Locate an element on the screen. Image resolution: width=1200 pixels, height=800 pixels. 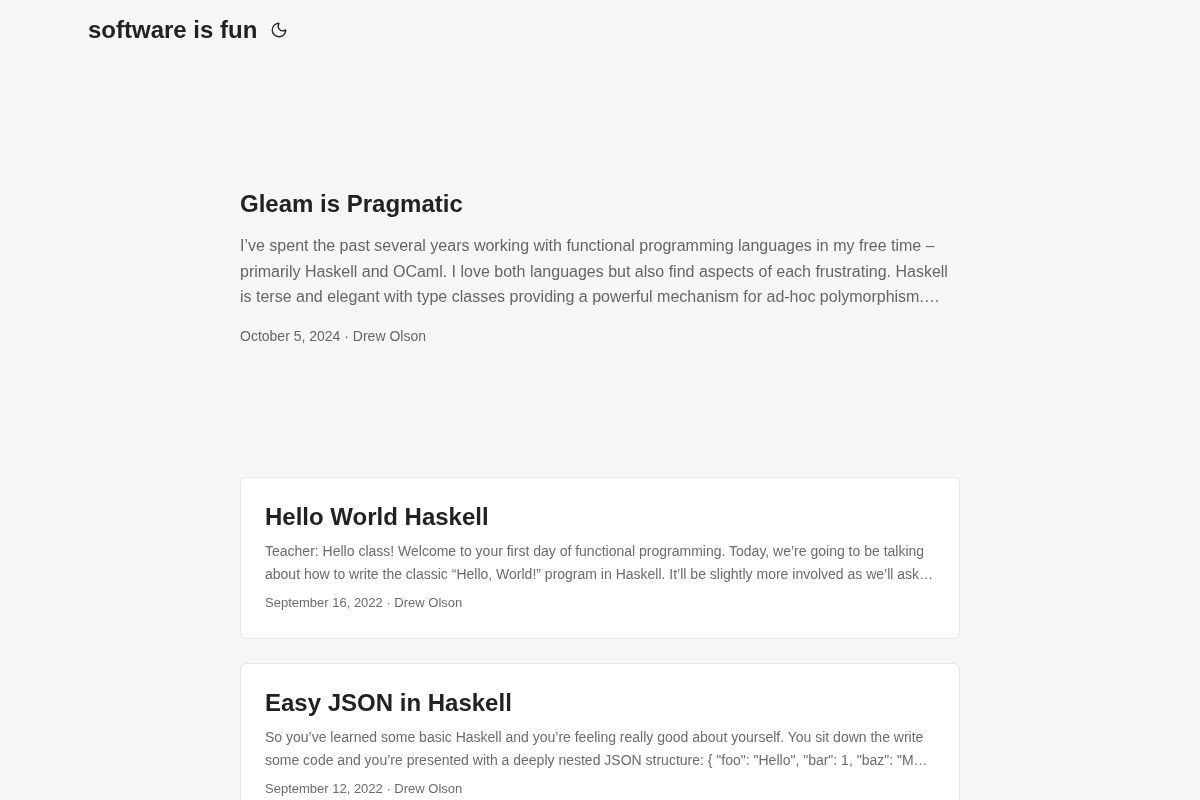
moon-icon is located at coordinates (279, 30).